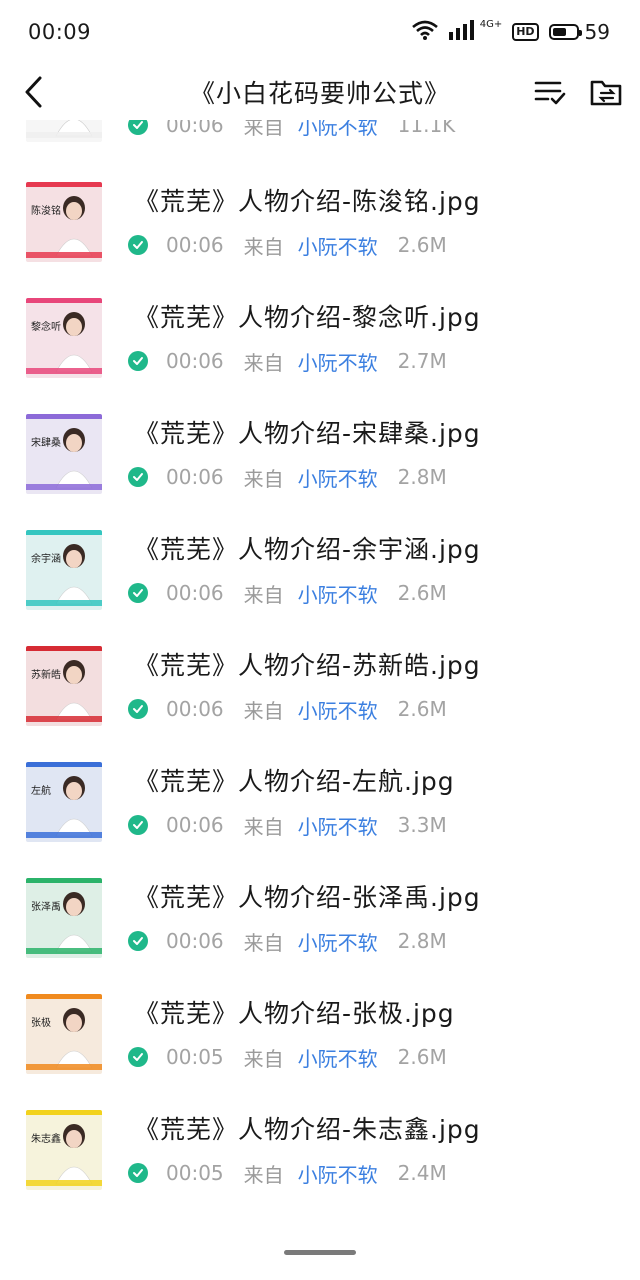  Describe the element at coordinates (294, 1012) in the screenshot. I see `file-name: 《荒芜》人物介绍-张极.jpg` at that location.